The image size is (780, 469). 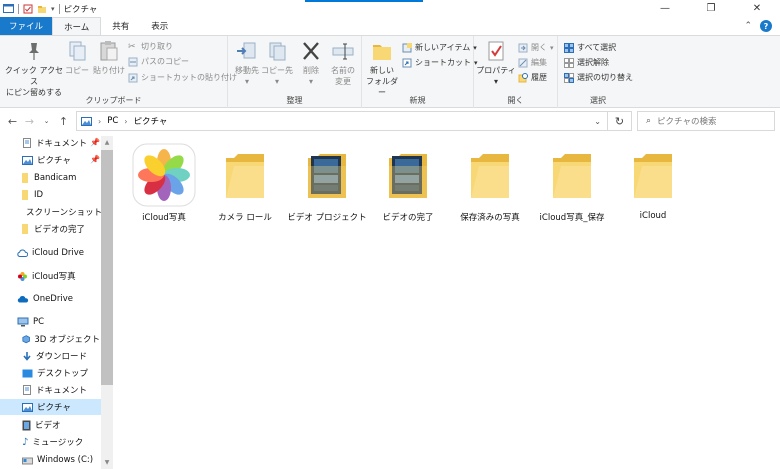 I want to click on open-button: 開く ▾, so click(x=536, y=47).